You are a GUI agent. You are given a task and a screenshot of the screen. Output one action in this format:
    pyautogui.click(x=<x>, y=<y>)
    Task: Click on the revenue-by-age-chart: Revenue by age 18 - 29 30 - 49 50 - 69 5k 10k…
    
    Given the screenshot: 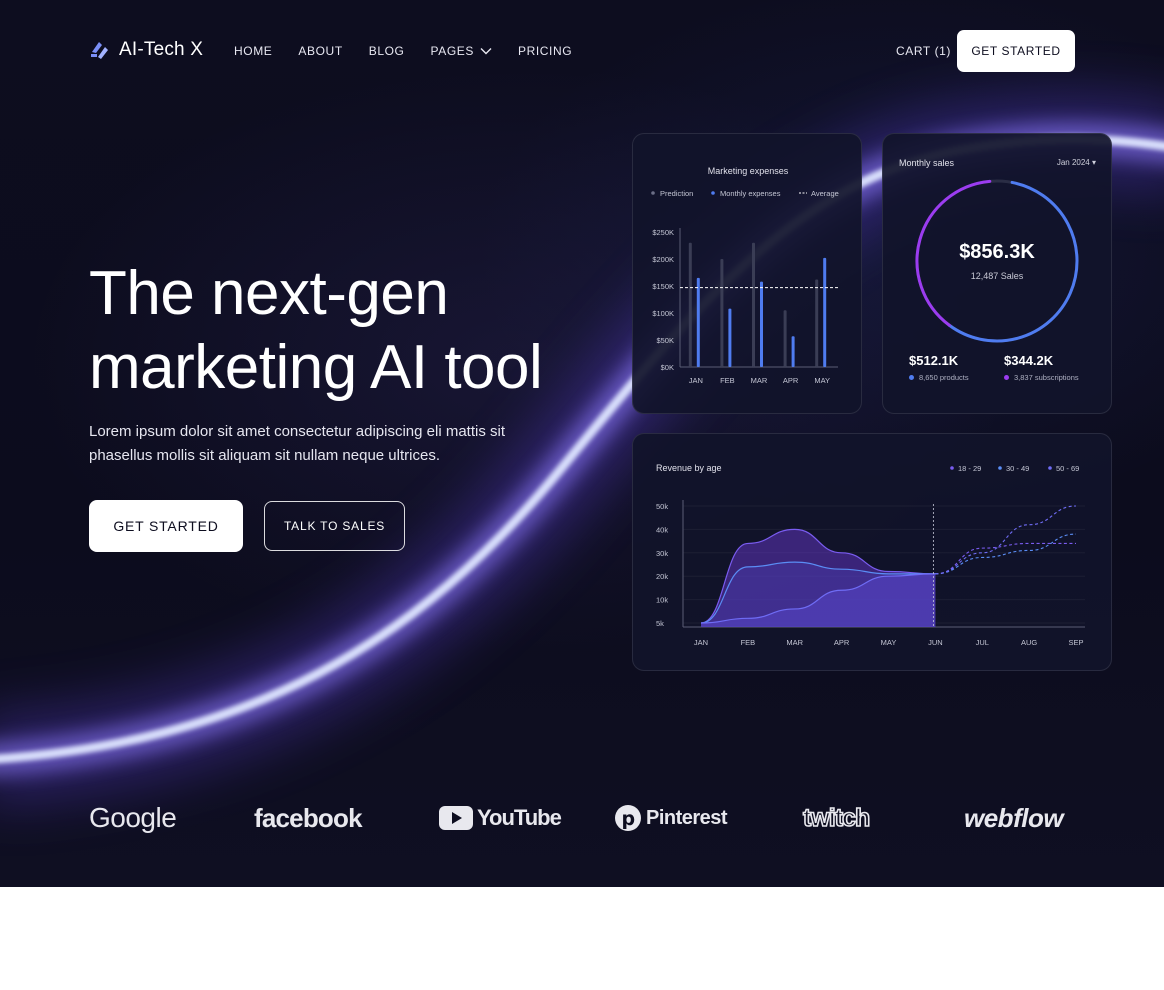 What is the action you would take?
    pyautogui.click(x=870, y=555)
    